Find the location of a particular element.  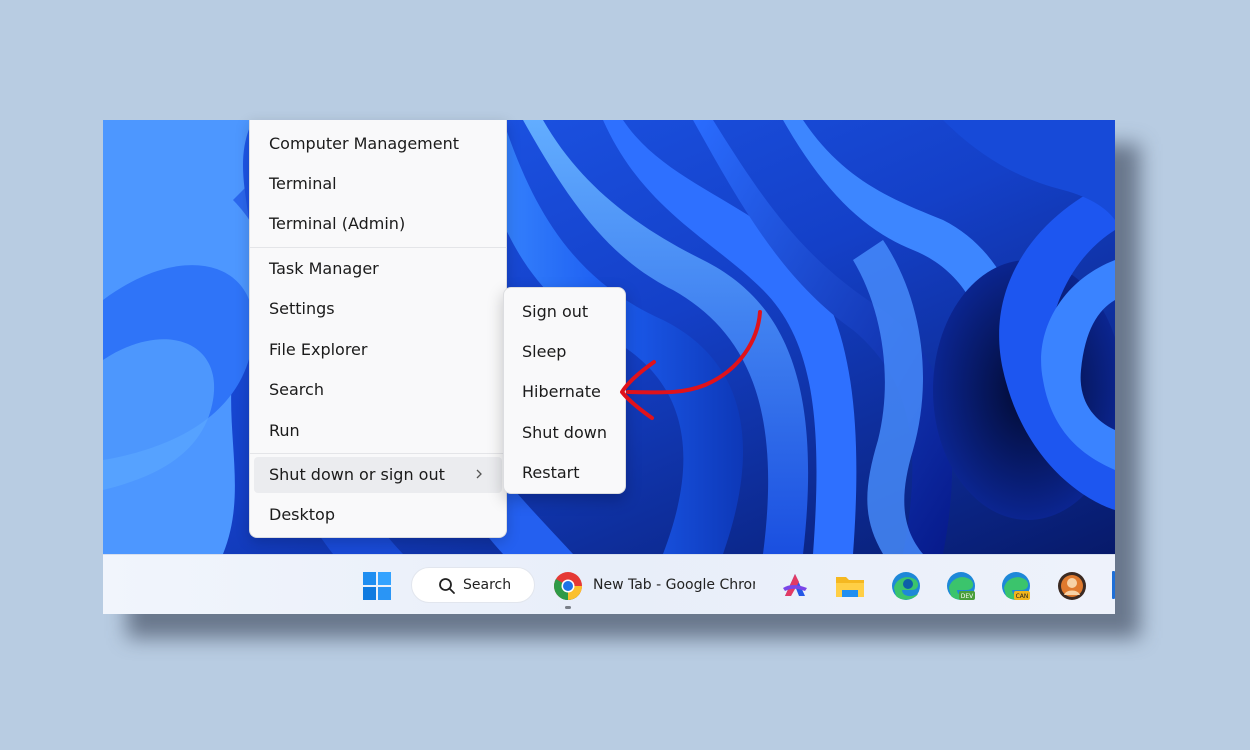

submenu-item-label: Shut down is located at coordinates (564, 432).